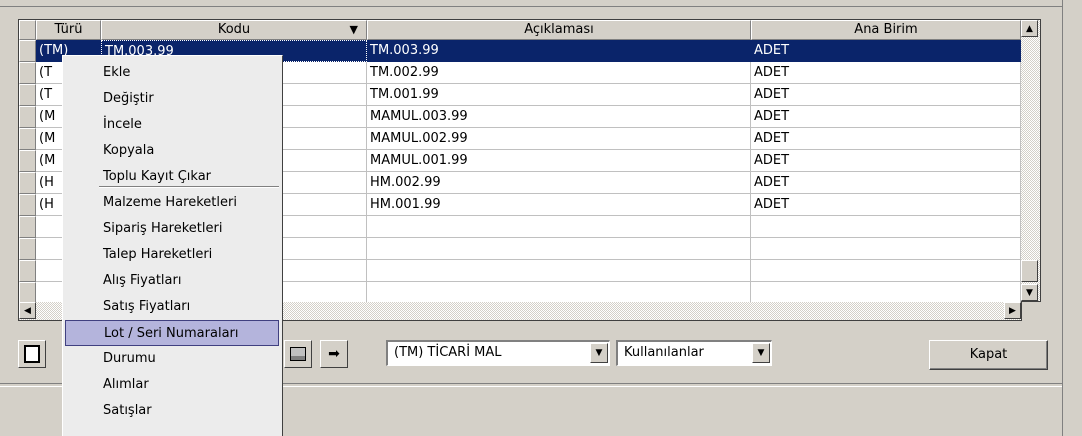 The image size is (1082, 436). I want to click on cell-aciklamasi: HM.002.99, so click(559, 183).